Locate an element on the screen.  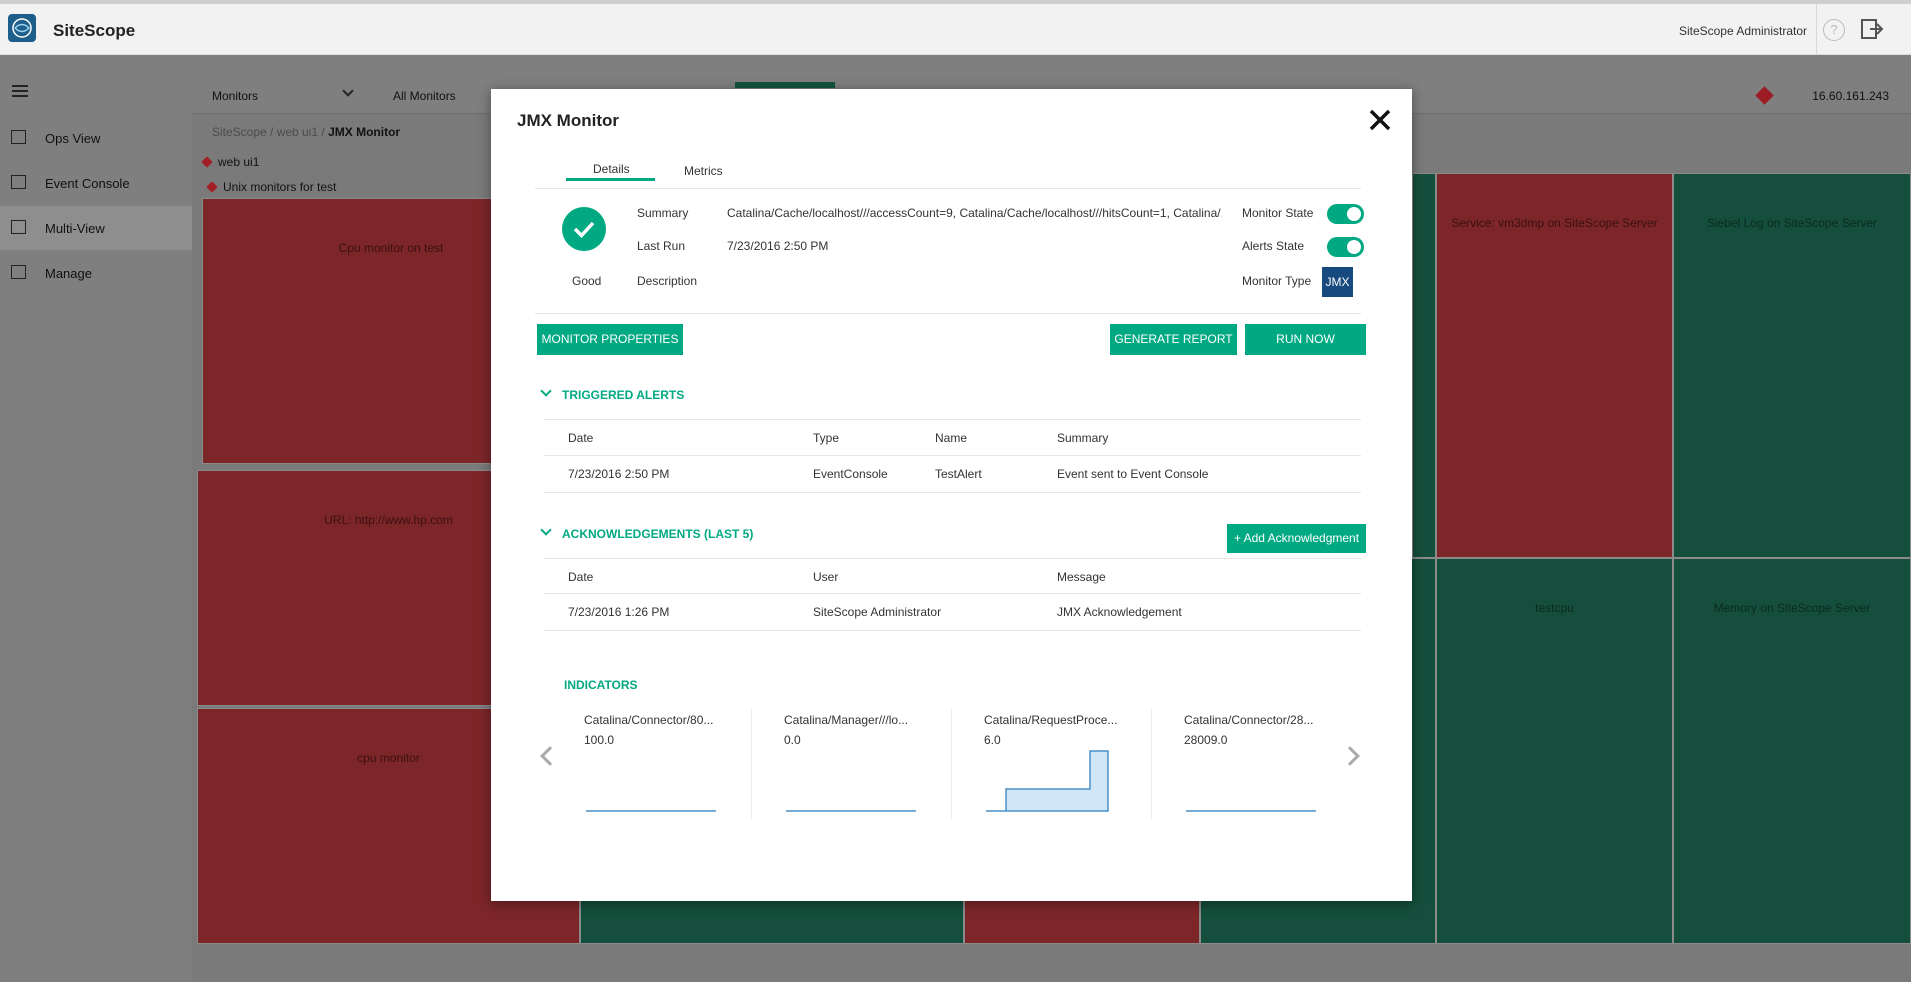
nav-item-multi-view: Multi-View is located at coordinates (96, 228).